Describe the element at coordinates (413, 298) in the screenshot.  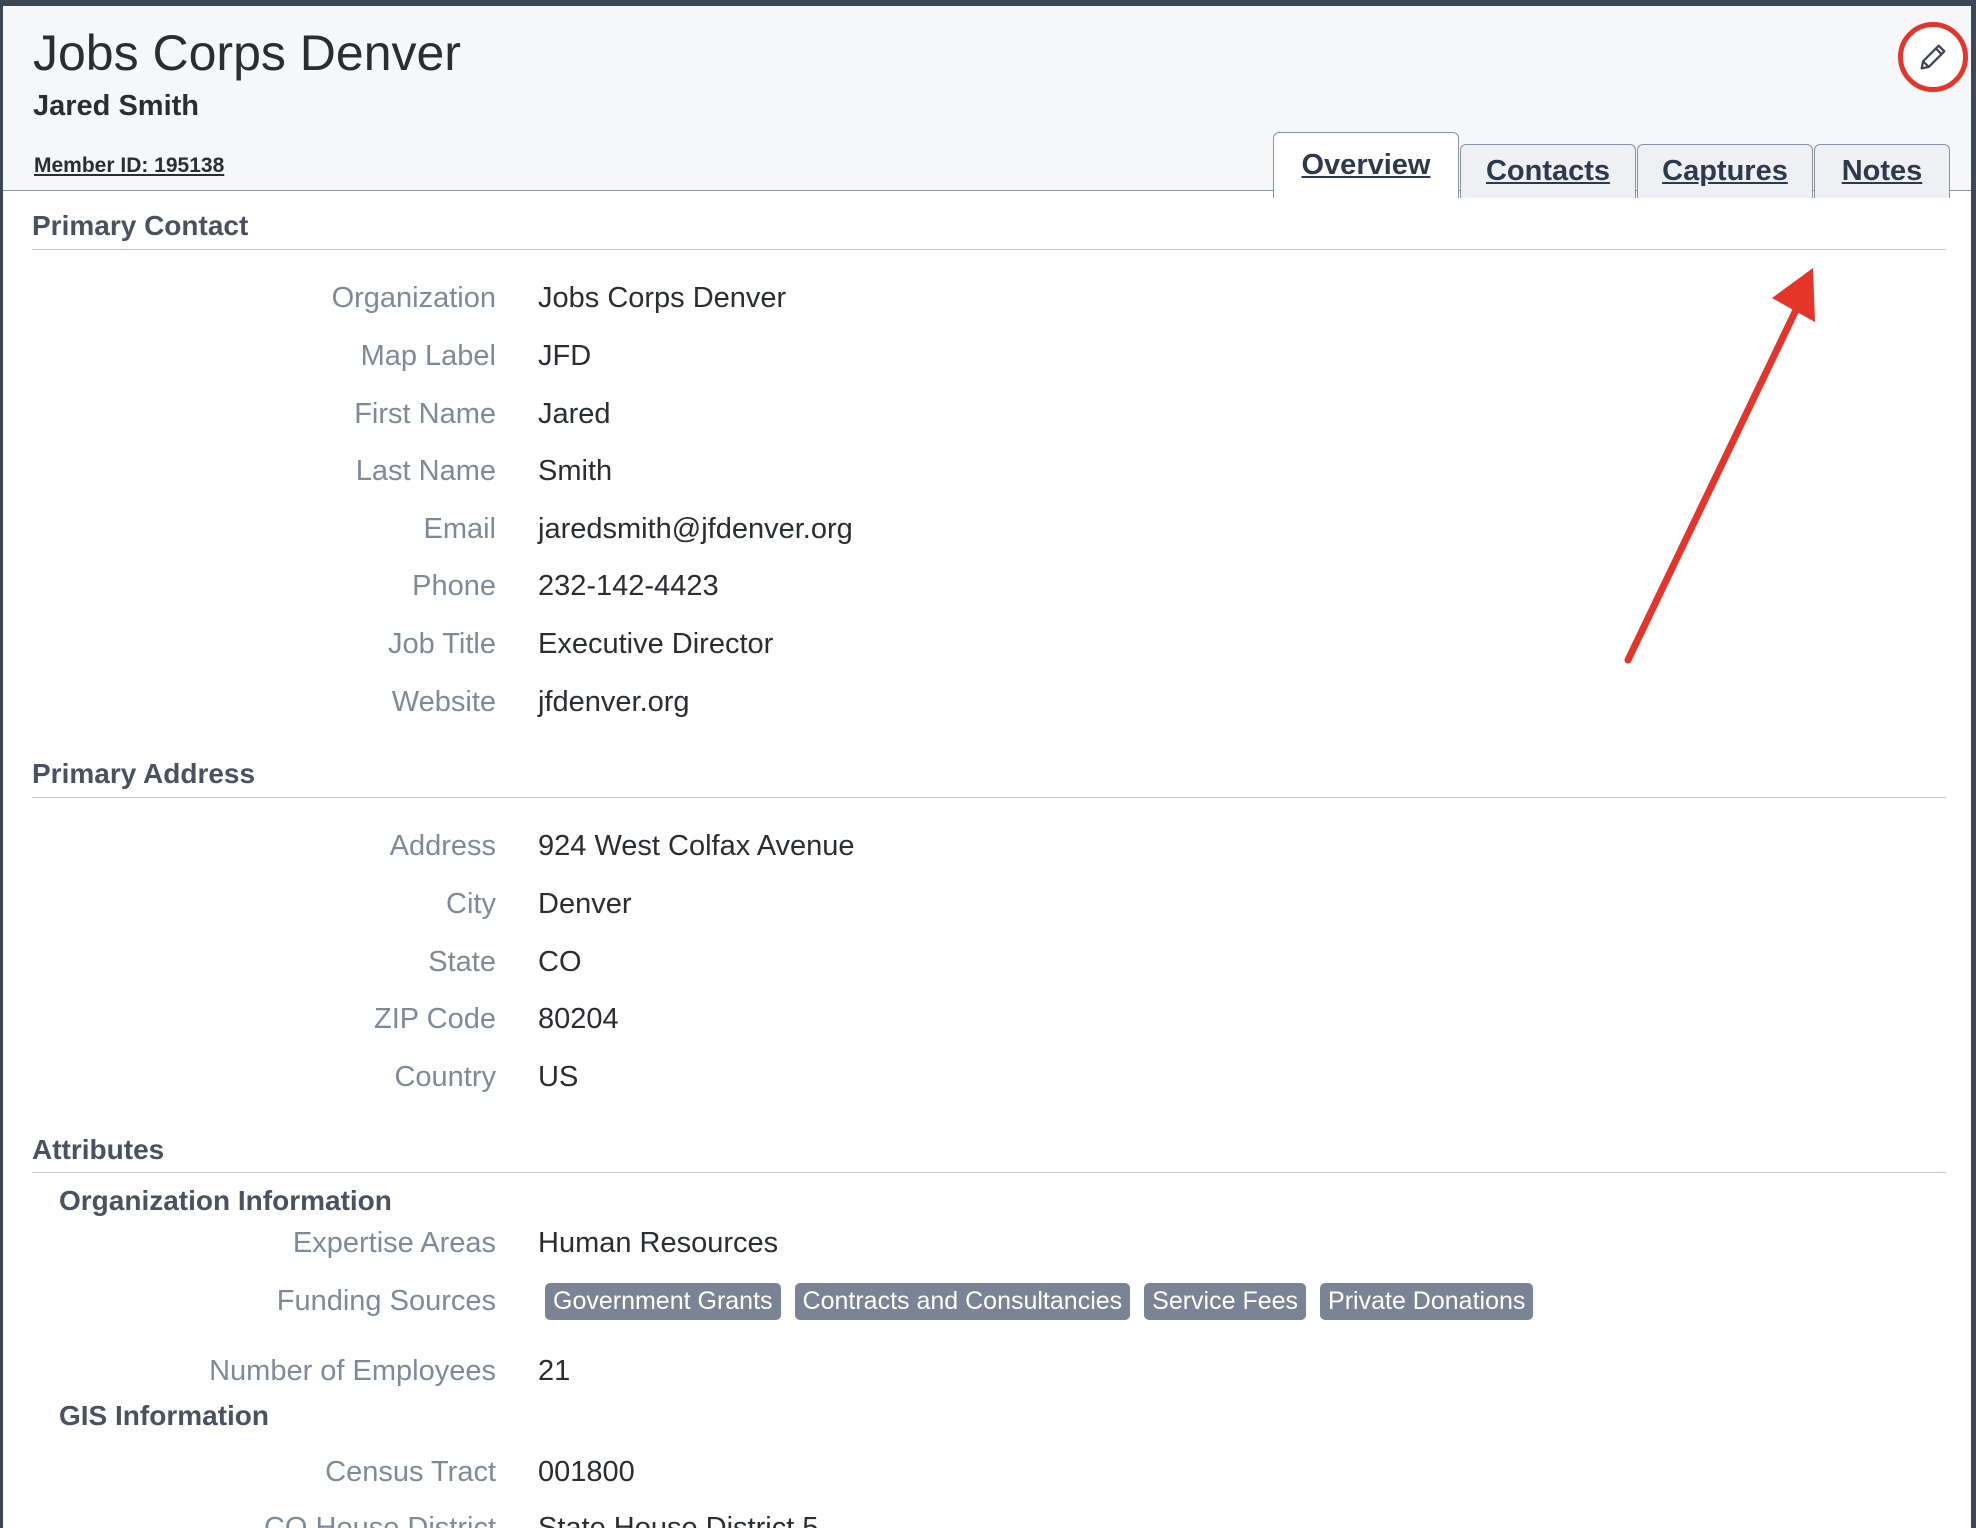
I see `field-label: Organization` at that location.